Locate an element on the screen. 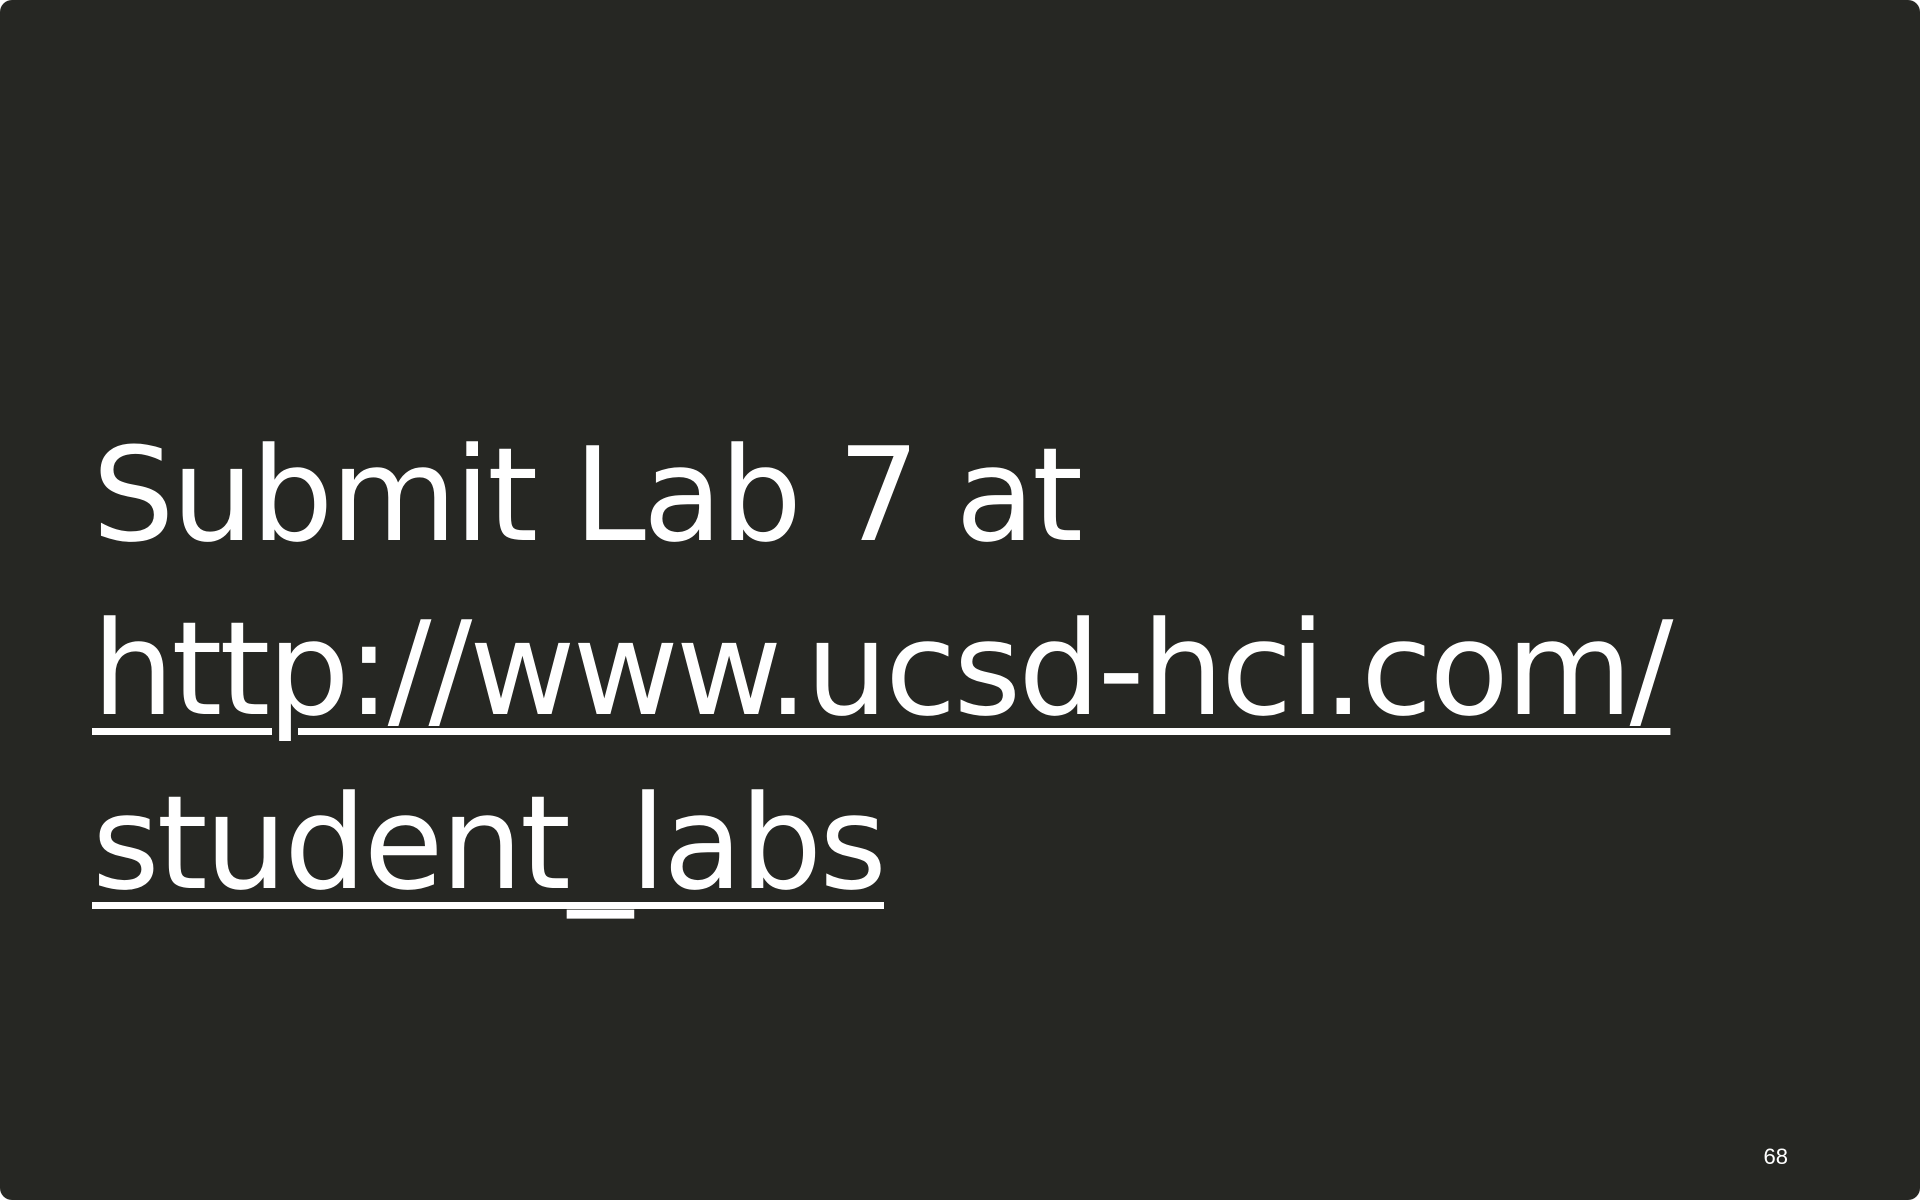  student-labs-link-part-2: student_labs is located at coordinates (972, 843).